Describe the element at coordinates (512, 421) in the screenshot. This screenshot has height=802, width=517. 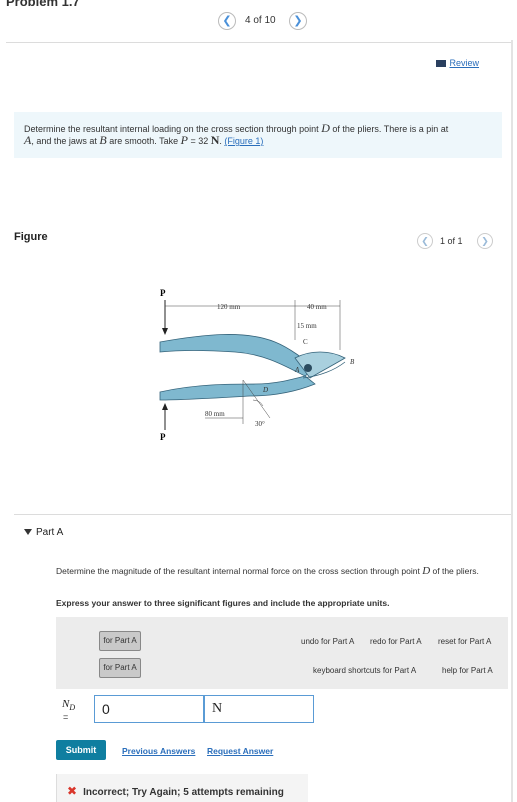
I see `scrollbar` at that location.